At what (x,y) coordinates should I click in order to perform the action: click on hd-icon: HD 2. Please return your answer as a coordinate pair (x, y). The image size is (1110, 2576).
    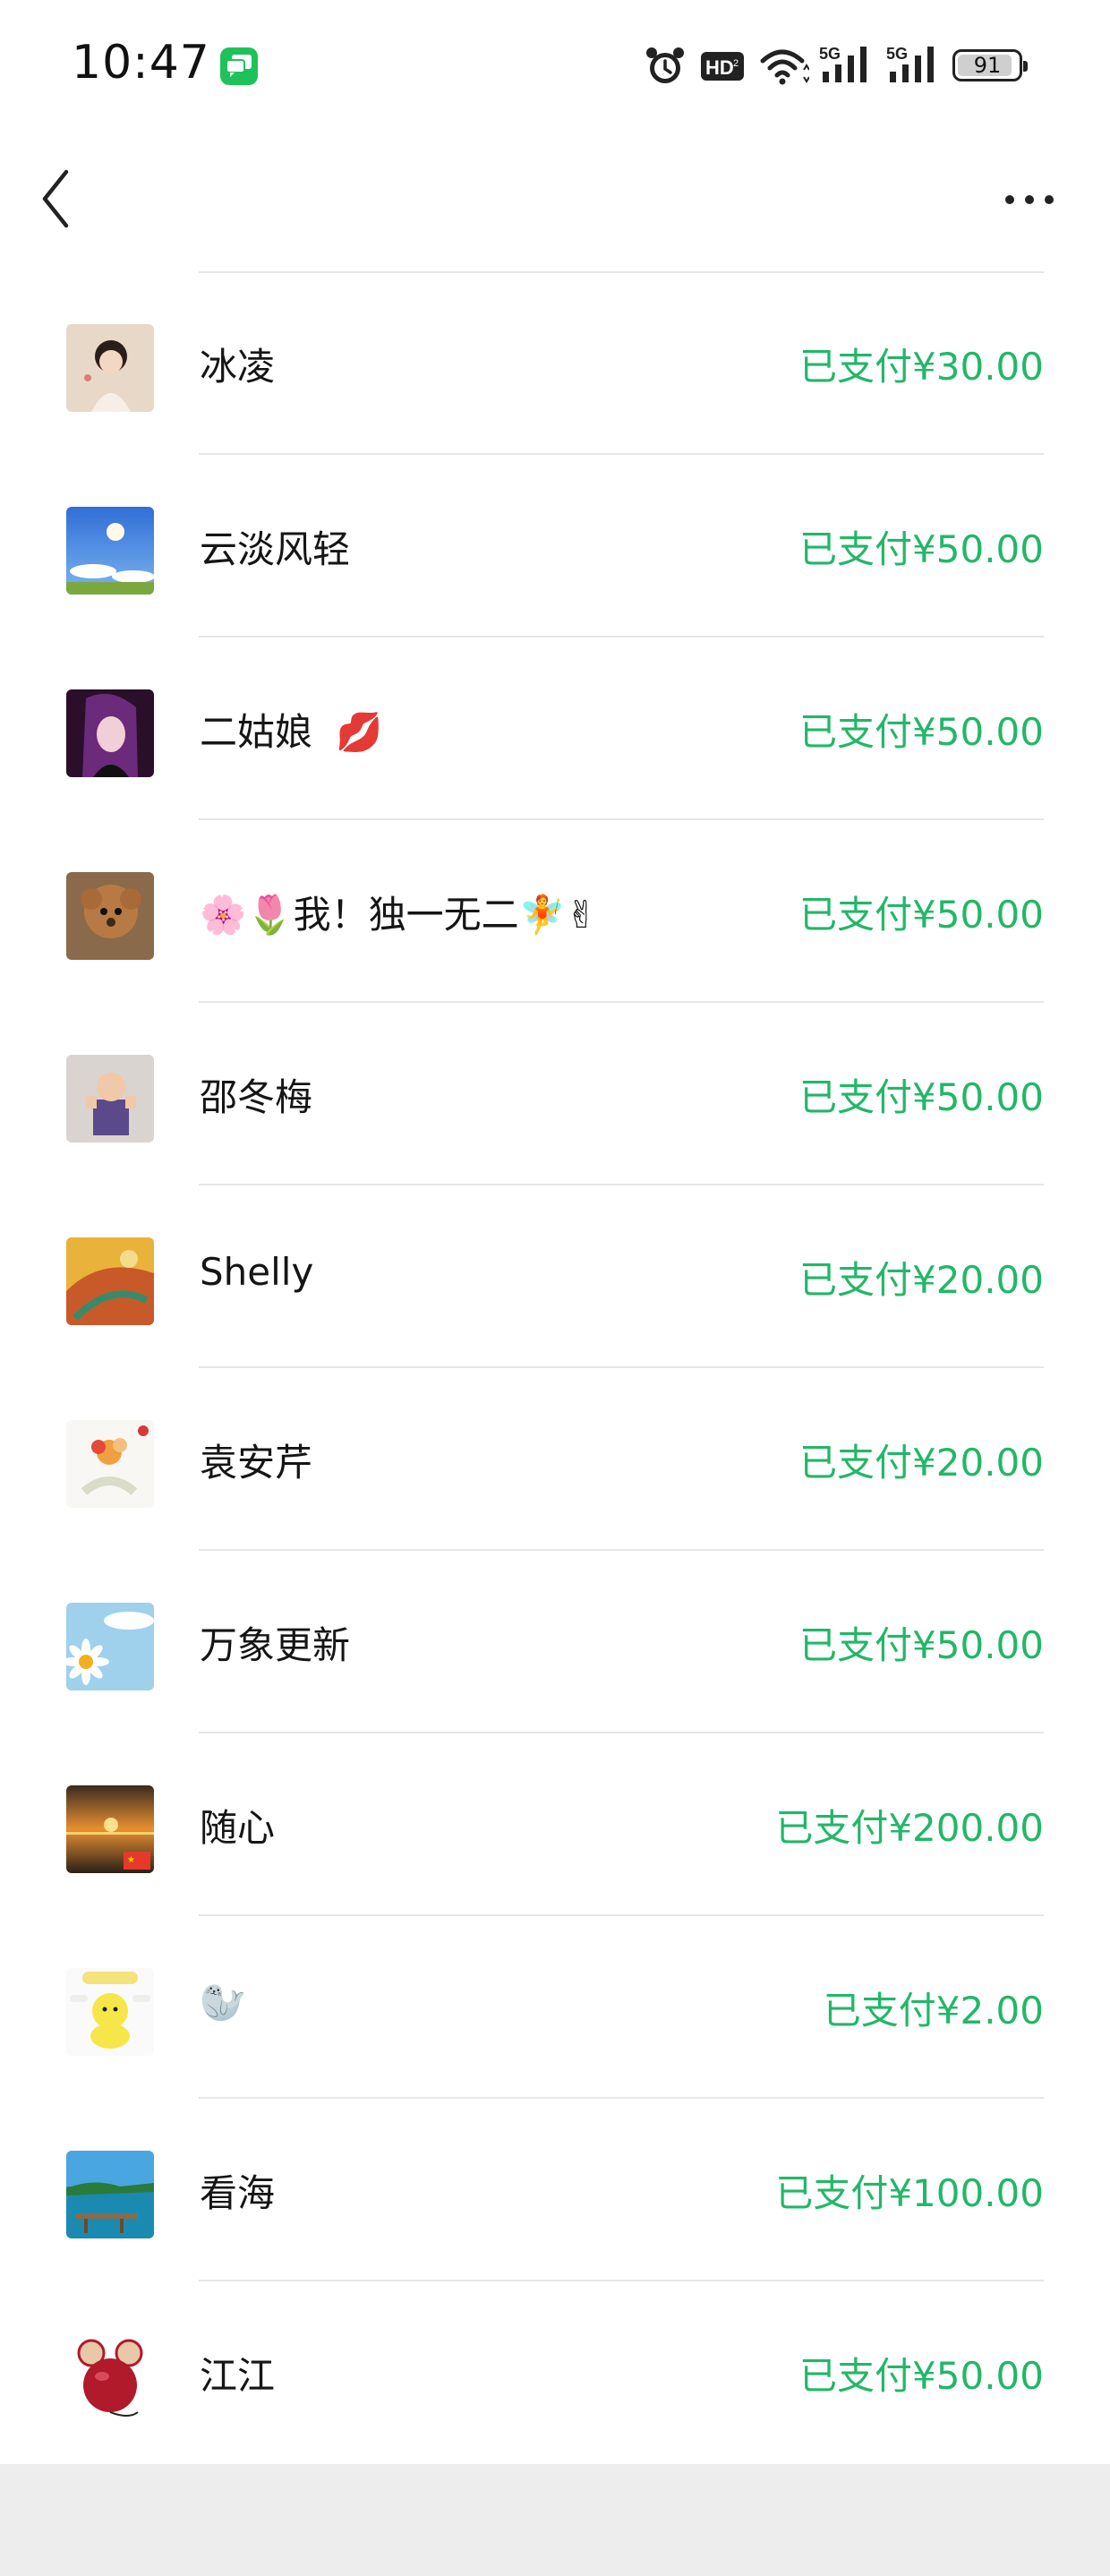
    Looking at the image, I should click on (722, 66).